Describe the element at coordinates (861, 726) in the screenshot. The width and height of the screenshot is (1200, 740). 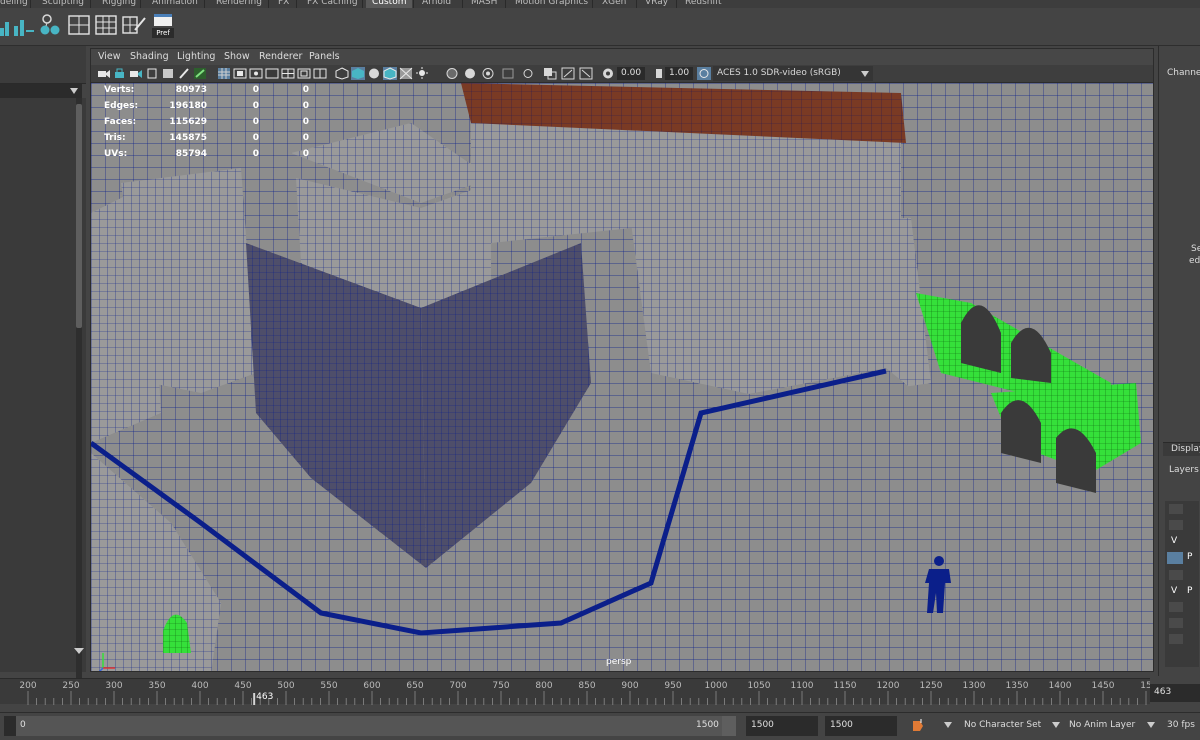
I see `animation-end-field: 1500` at that location.